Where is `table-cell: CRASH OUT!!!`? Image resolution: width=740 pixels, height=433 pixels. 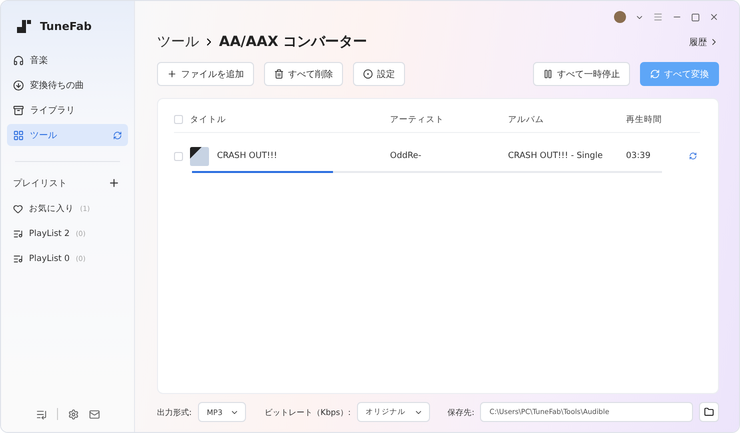 table-cell: CRASH OUT!!! is located at coordinates (247, 156).